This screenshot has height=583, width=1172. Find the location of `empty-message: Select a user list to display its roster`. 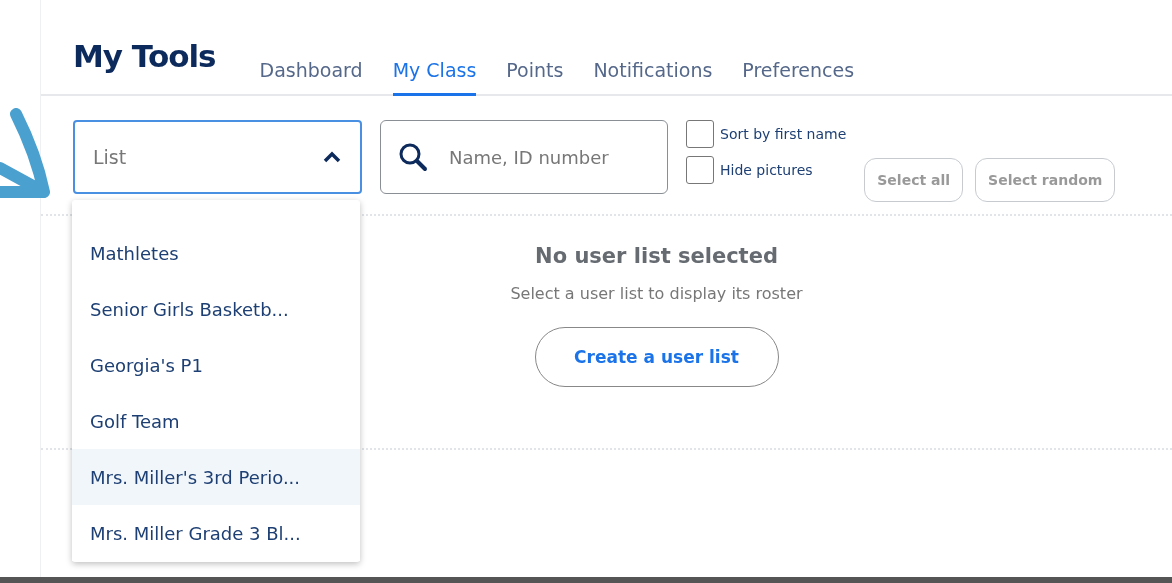

empty-message: Select a user list to display its roster is located at coordinates (656, 293).